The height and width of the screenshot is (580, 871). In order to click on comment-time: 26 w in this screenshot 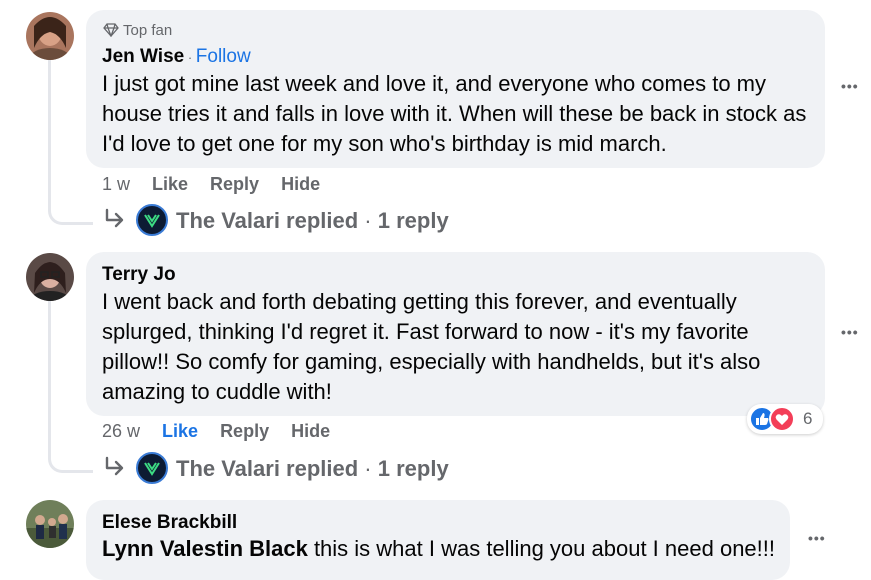, I will do `click(121, 431)`.